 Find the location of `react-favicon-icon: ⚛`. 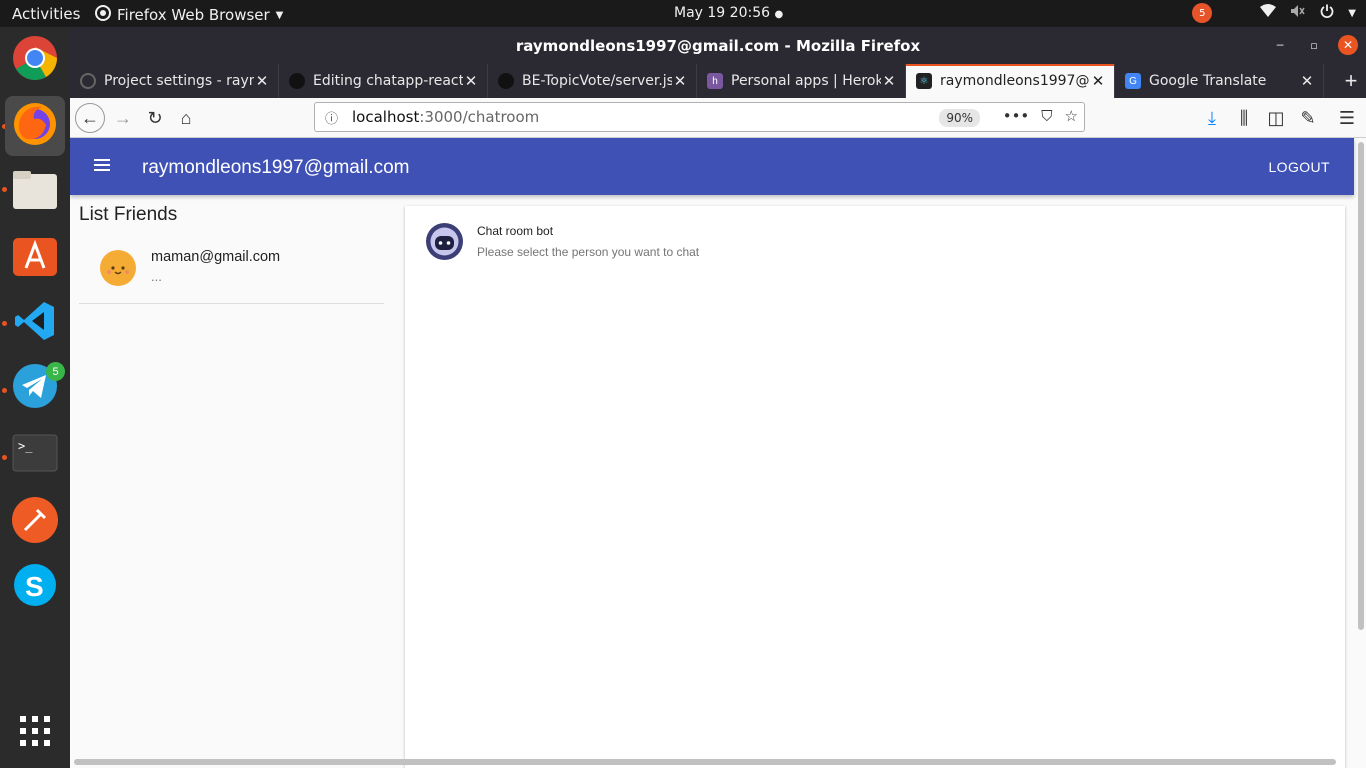

react-favicon-icon: ⚛ is located at coordinates (924, 81).